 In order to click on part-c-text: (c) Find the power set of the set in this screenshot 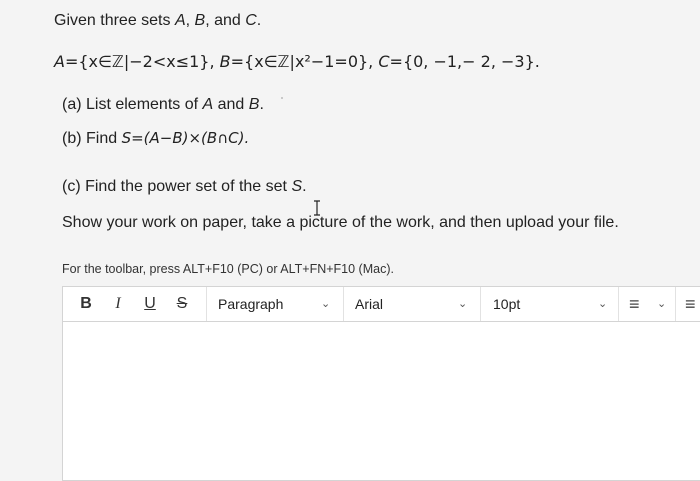, I will do `click(177, 186)`.